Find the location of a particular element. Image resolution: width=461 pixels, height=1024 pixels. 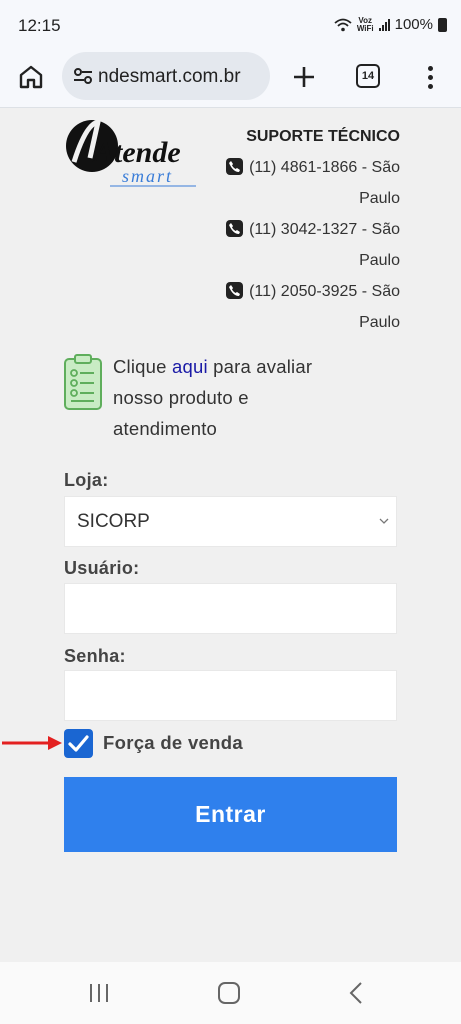

checkmark-icon is located at coordinates (78, 743).